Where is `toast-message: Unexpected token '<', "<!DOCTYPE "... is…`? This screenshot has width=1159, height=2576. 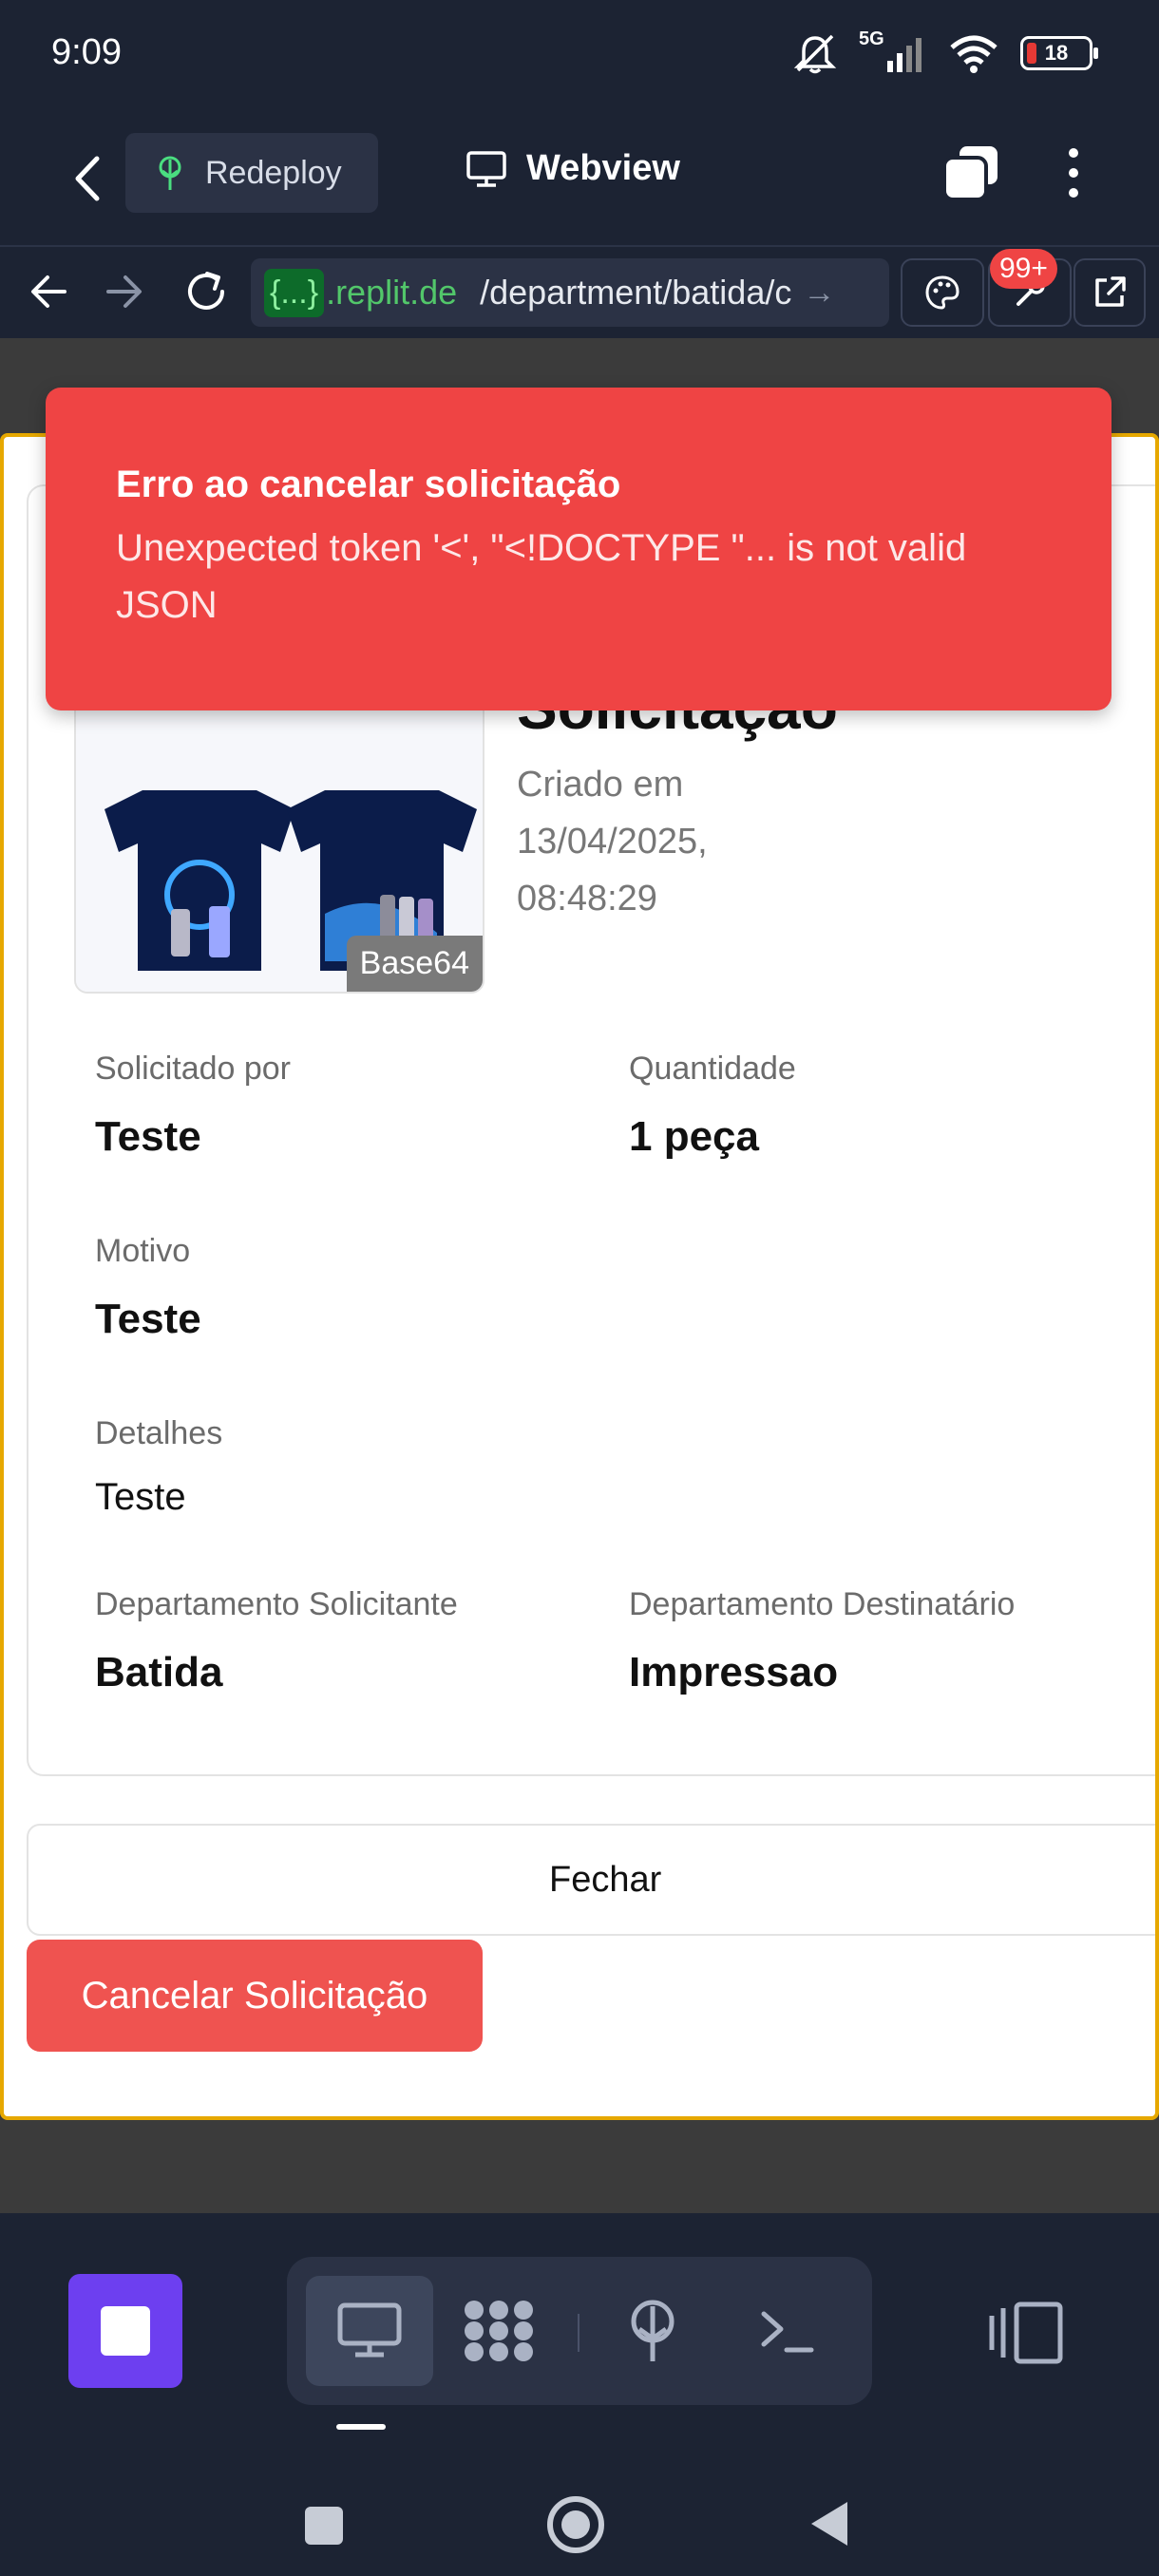 toast-message: Unexpected token '<', "<!DOCTYPE "... is… is located at coordinates (541, 576).